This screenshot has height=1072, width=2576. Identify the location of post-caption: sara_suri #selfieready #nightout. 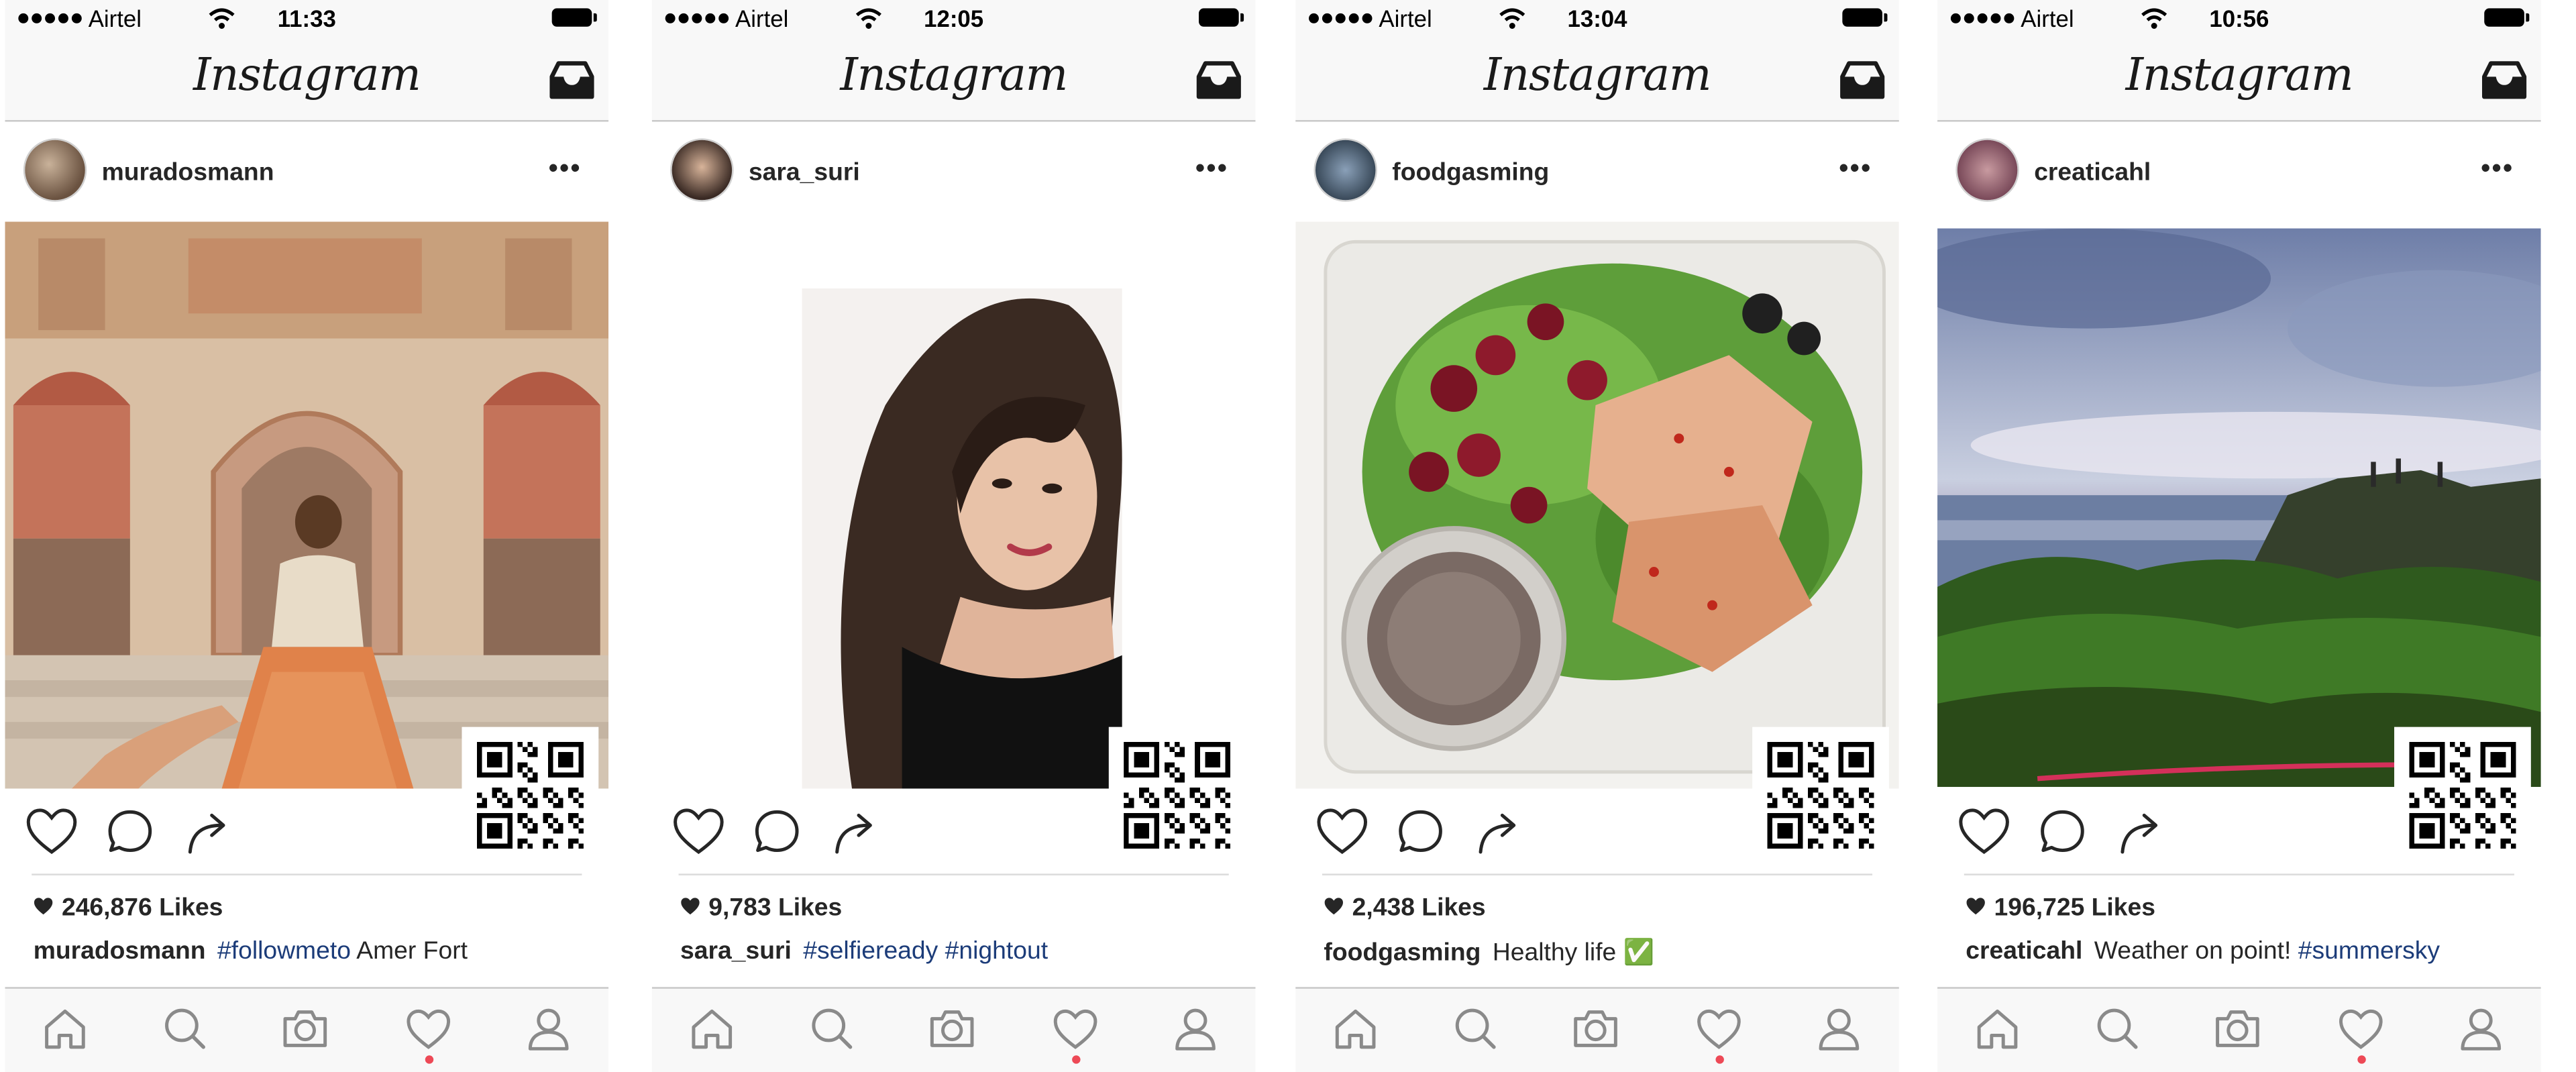
(864, 951).